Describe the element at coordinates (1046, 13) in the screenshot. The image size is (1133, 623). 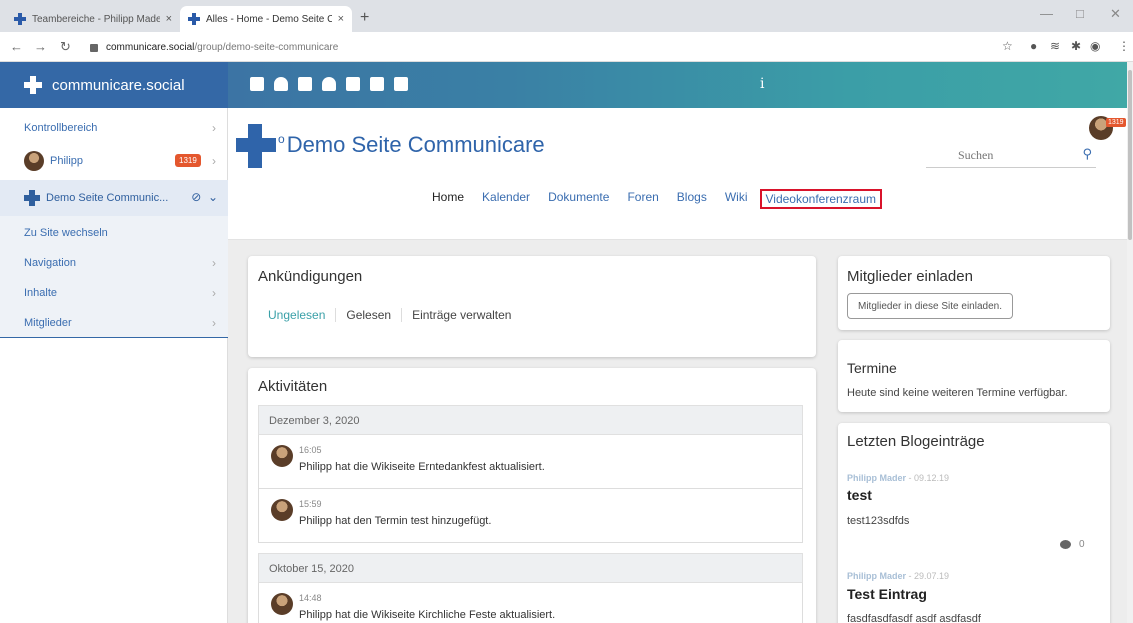
I see `minimize-icon: —` at that location.